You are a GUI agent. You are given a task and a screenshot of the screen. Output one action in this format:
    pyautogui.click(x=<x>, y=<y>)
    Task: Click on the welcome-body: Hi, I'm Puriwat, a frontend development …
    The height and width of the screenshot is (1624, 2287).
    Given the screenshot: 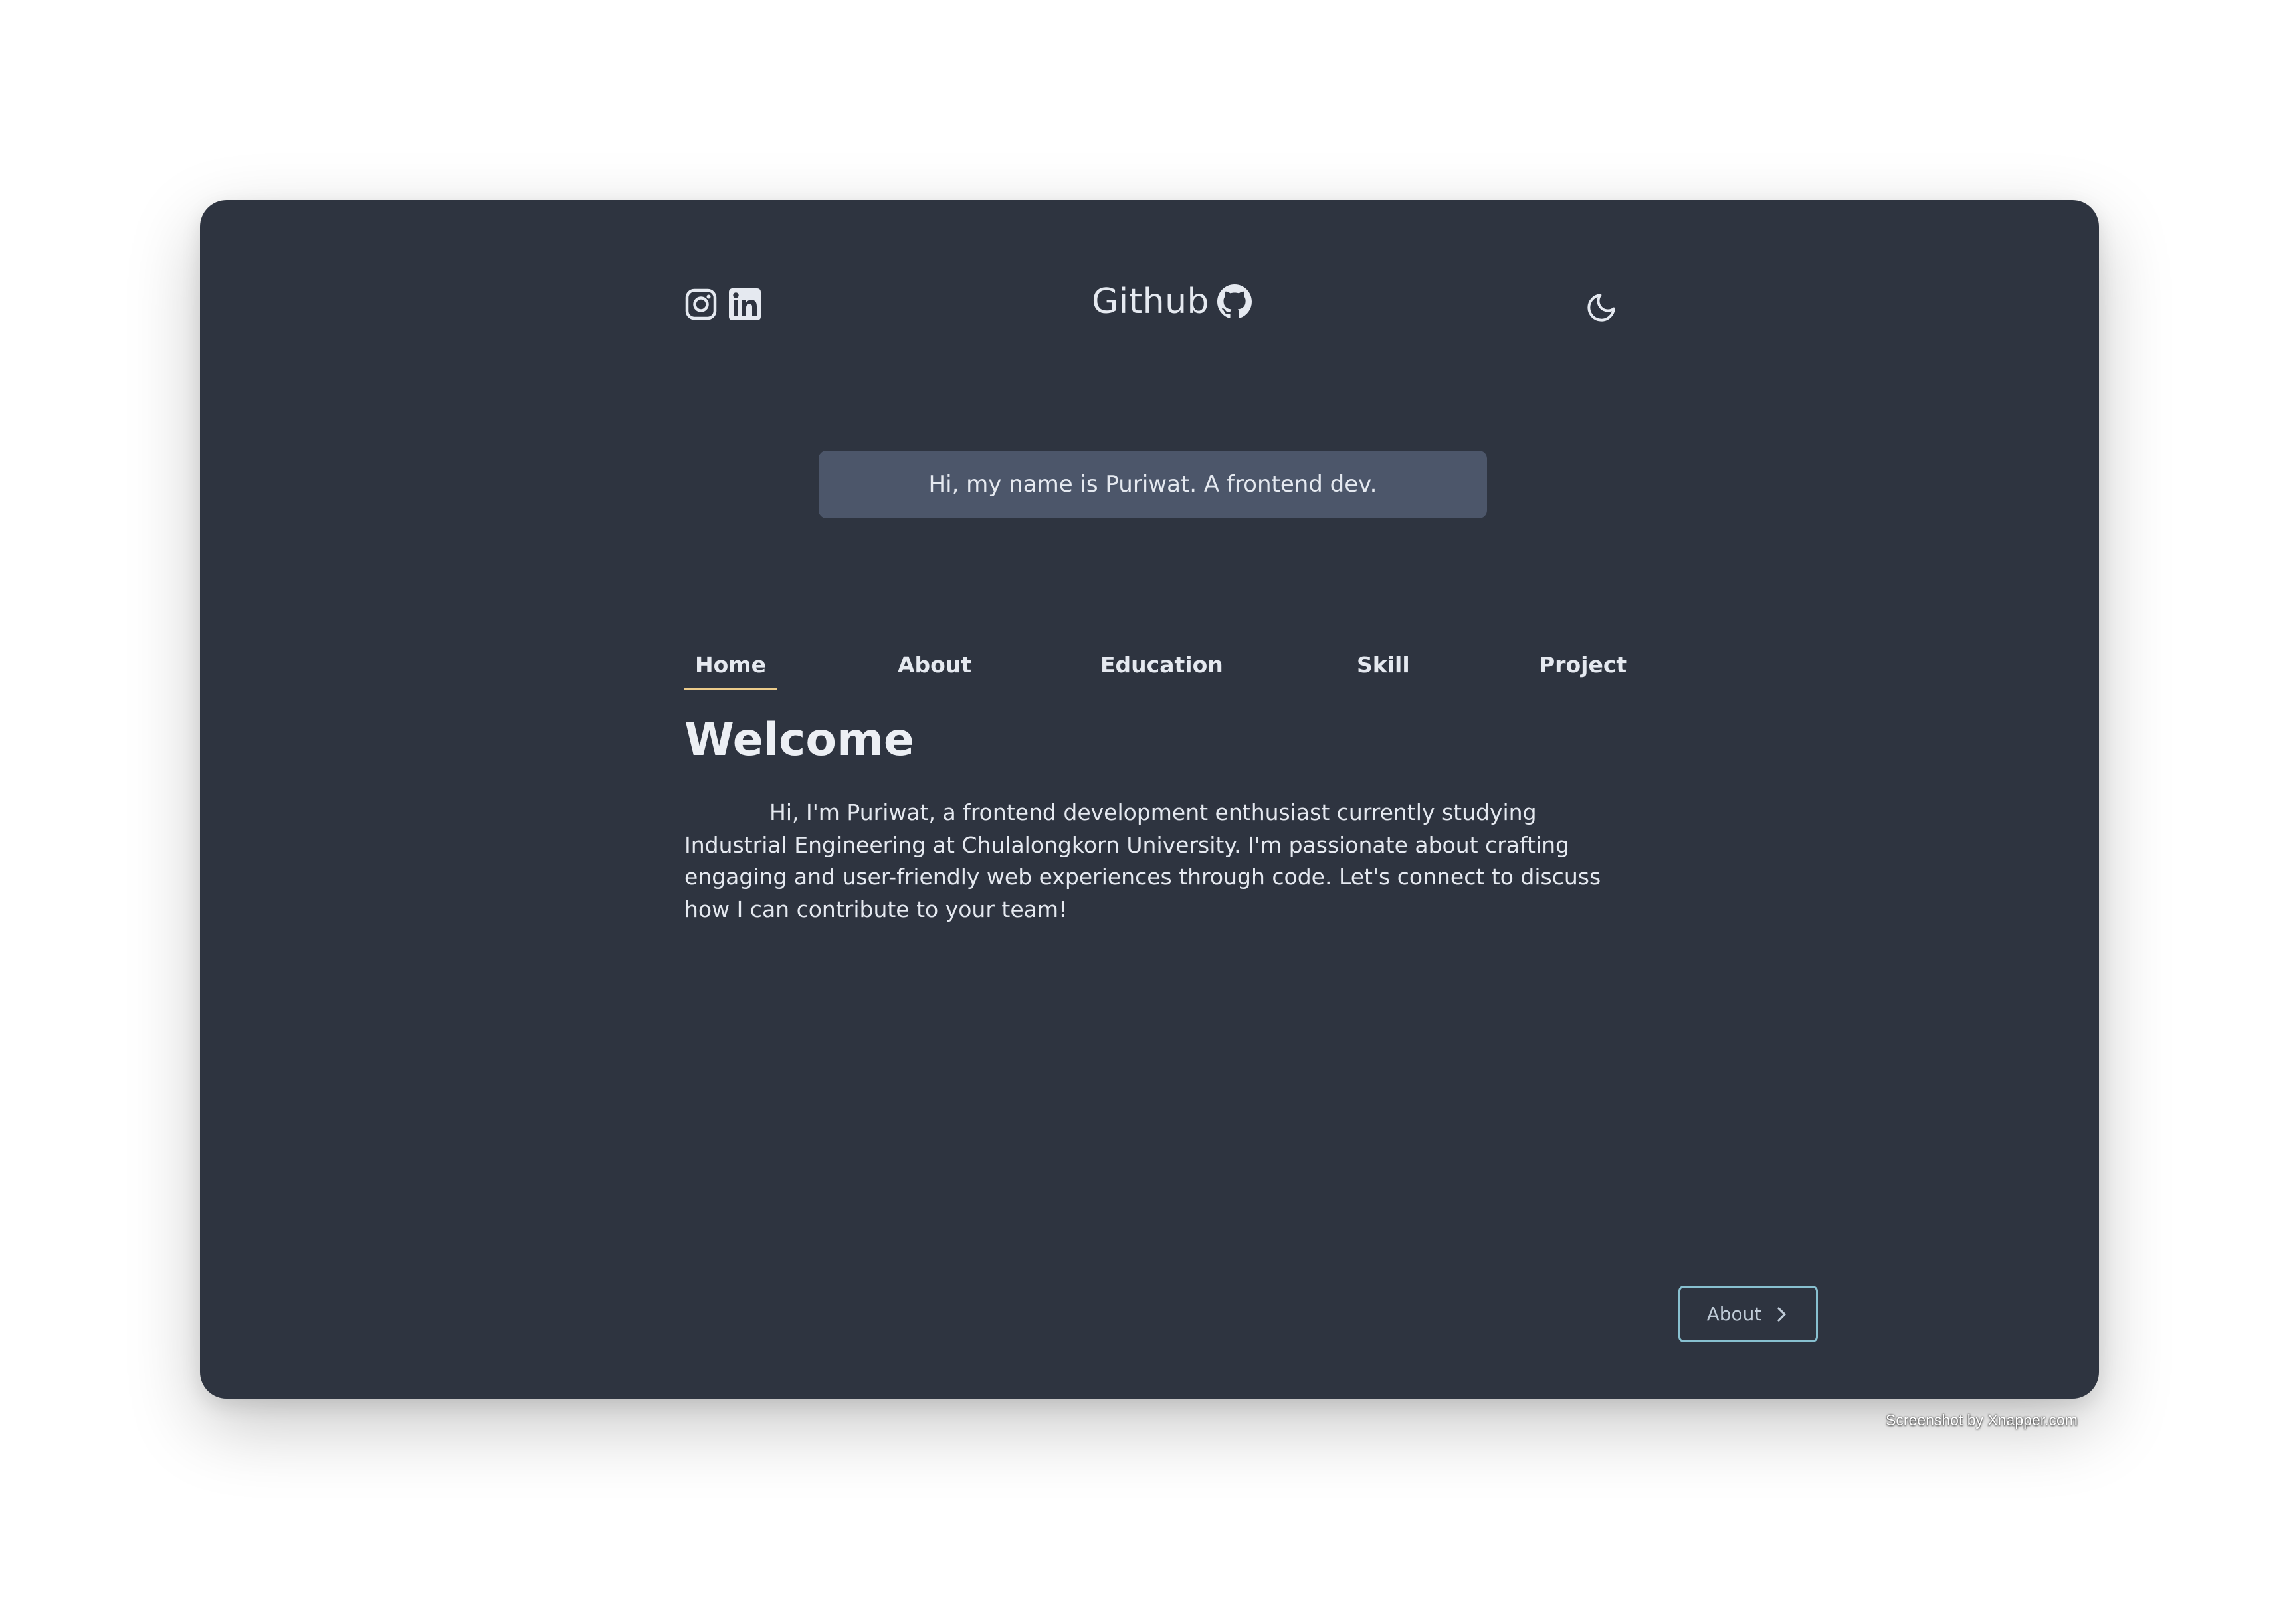 What is the action you would take?
    pyautogui.click(x=1143, y=861)
    